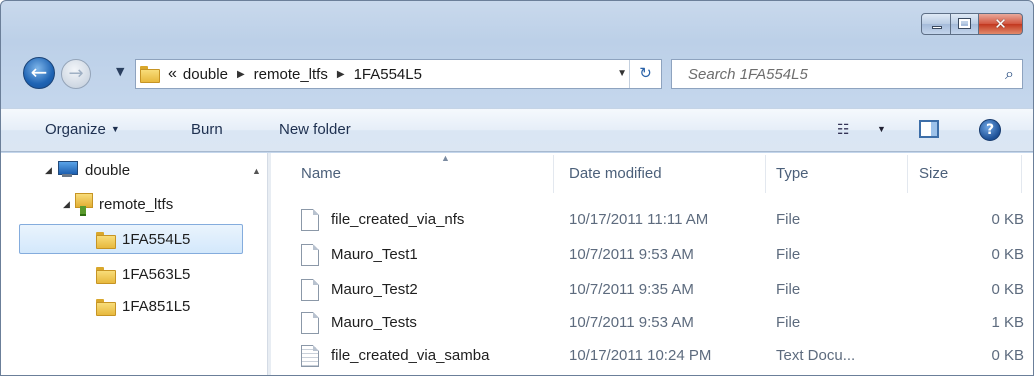 This screenshot has width=1034, height=376. What do you see at coordinates (321, 173) in the screenshot?
I see `column-header-name: Name` at bounding box center [321, 173].